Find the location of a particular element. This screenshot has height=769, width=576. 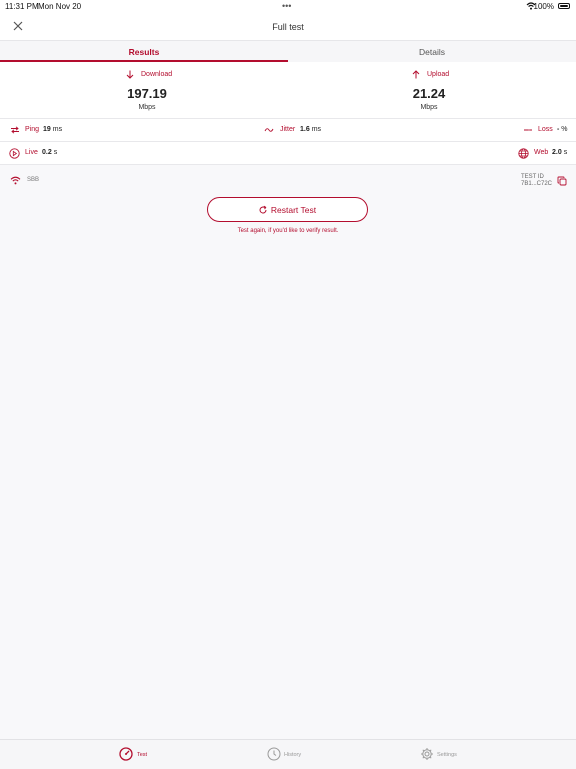

loss-icon is located at coordinates (528, 130).